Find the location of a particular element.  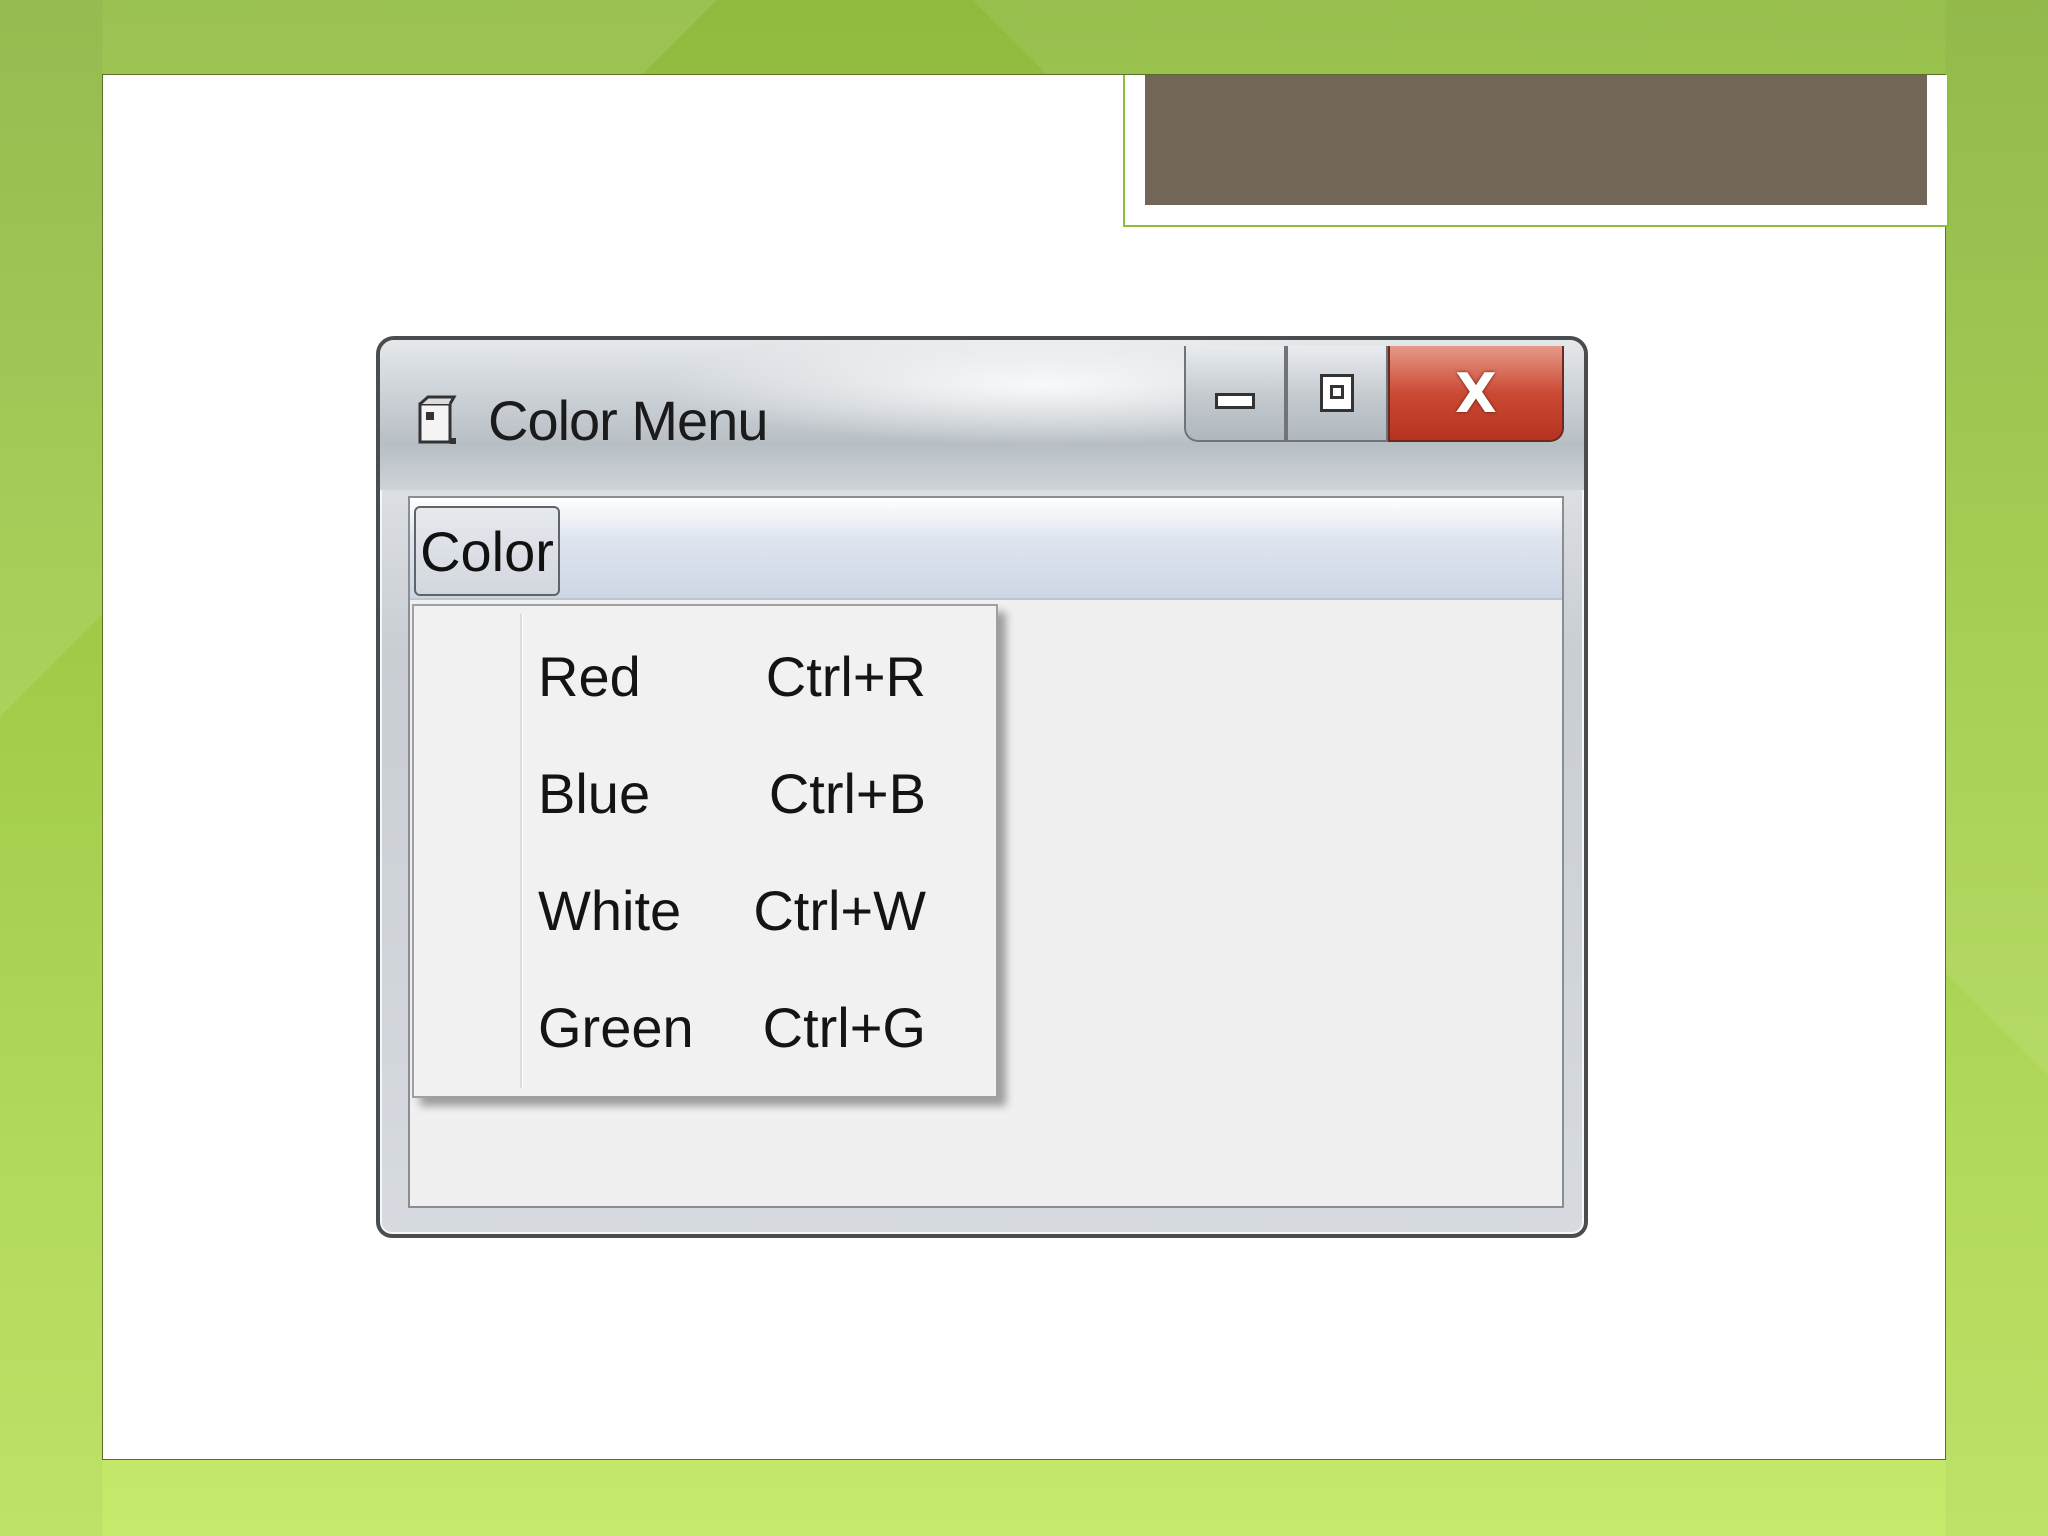

menu-item-shortcut: Ctrl+R is located at coordinates (845, 676).